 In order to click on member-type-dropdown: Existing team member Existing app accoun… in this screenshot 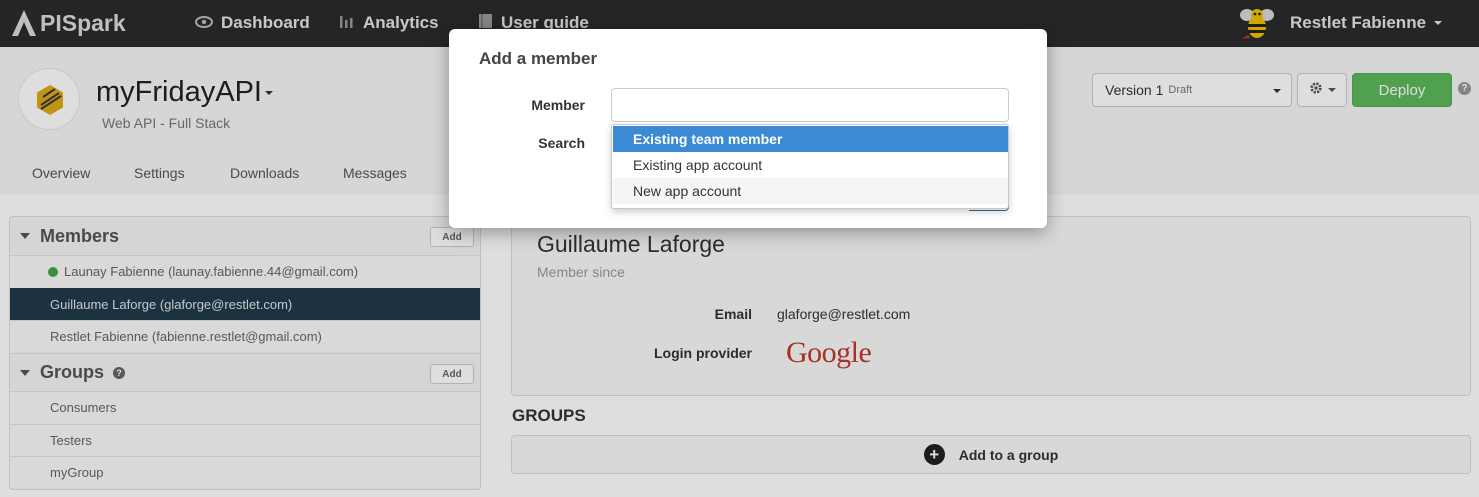, I will do `click(810, 166)`.